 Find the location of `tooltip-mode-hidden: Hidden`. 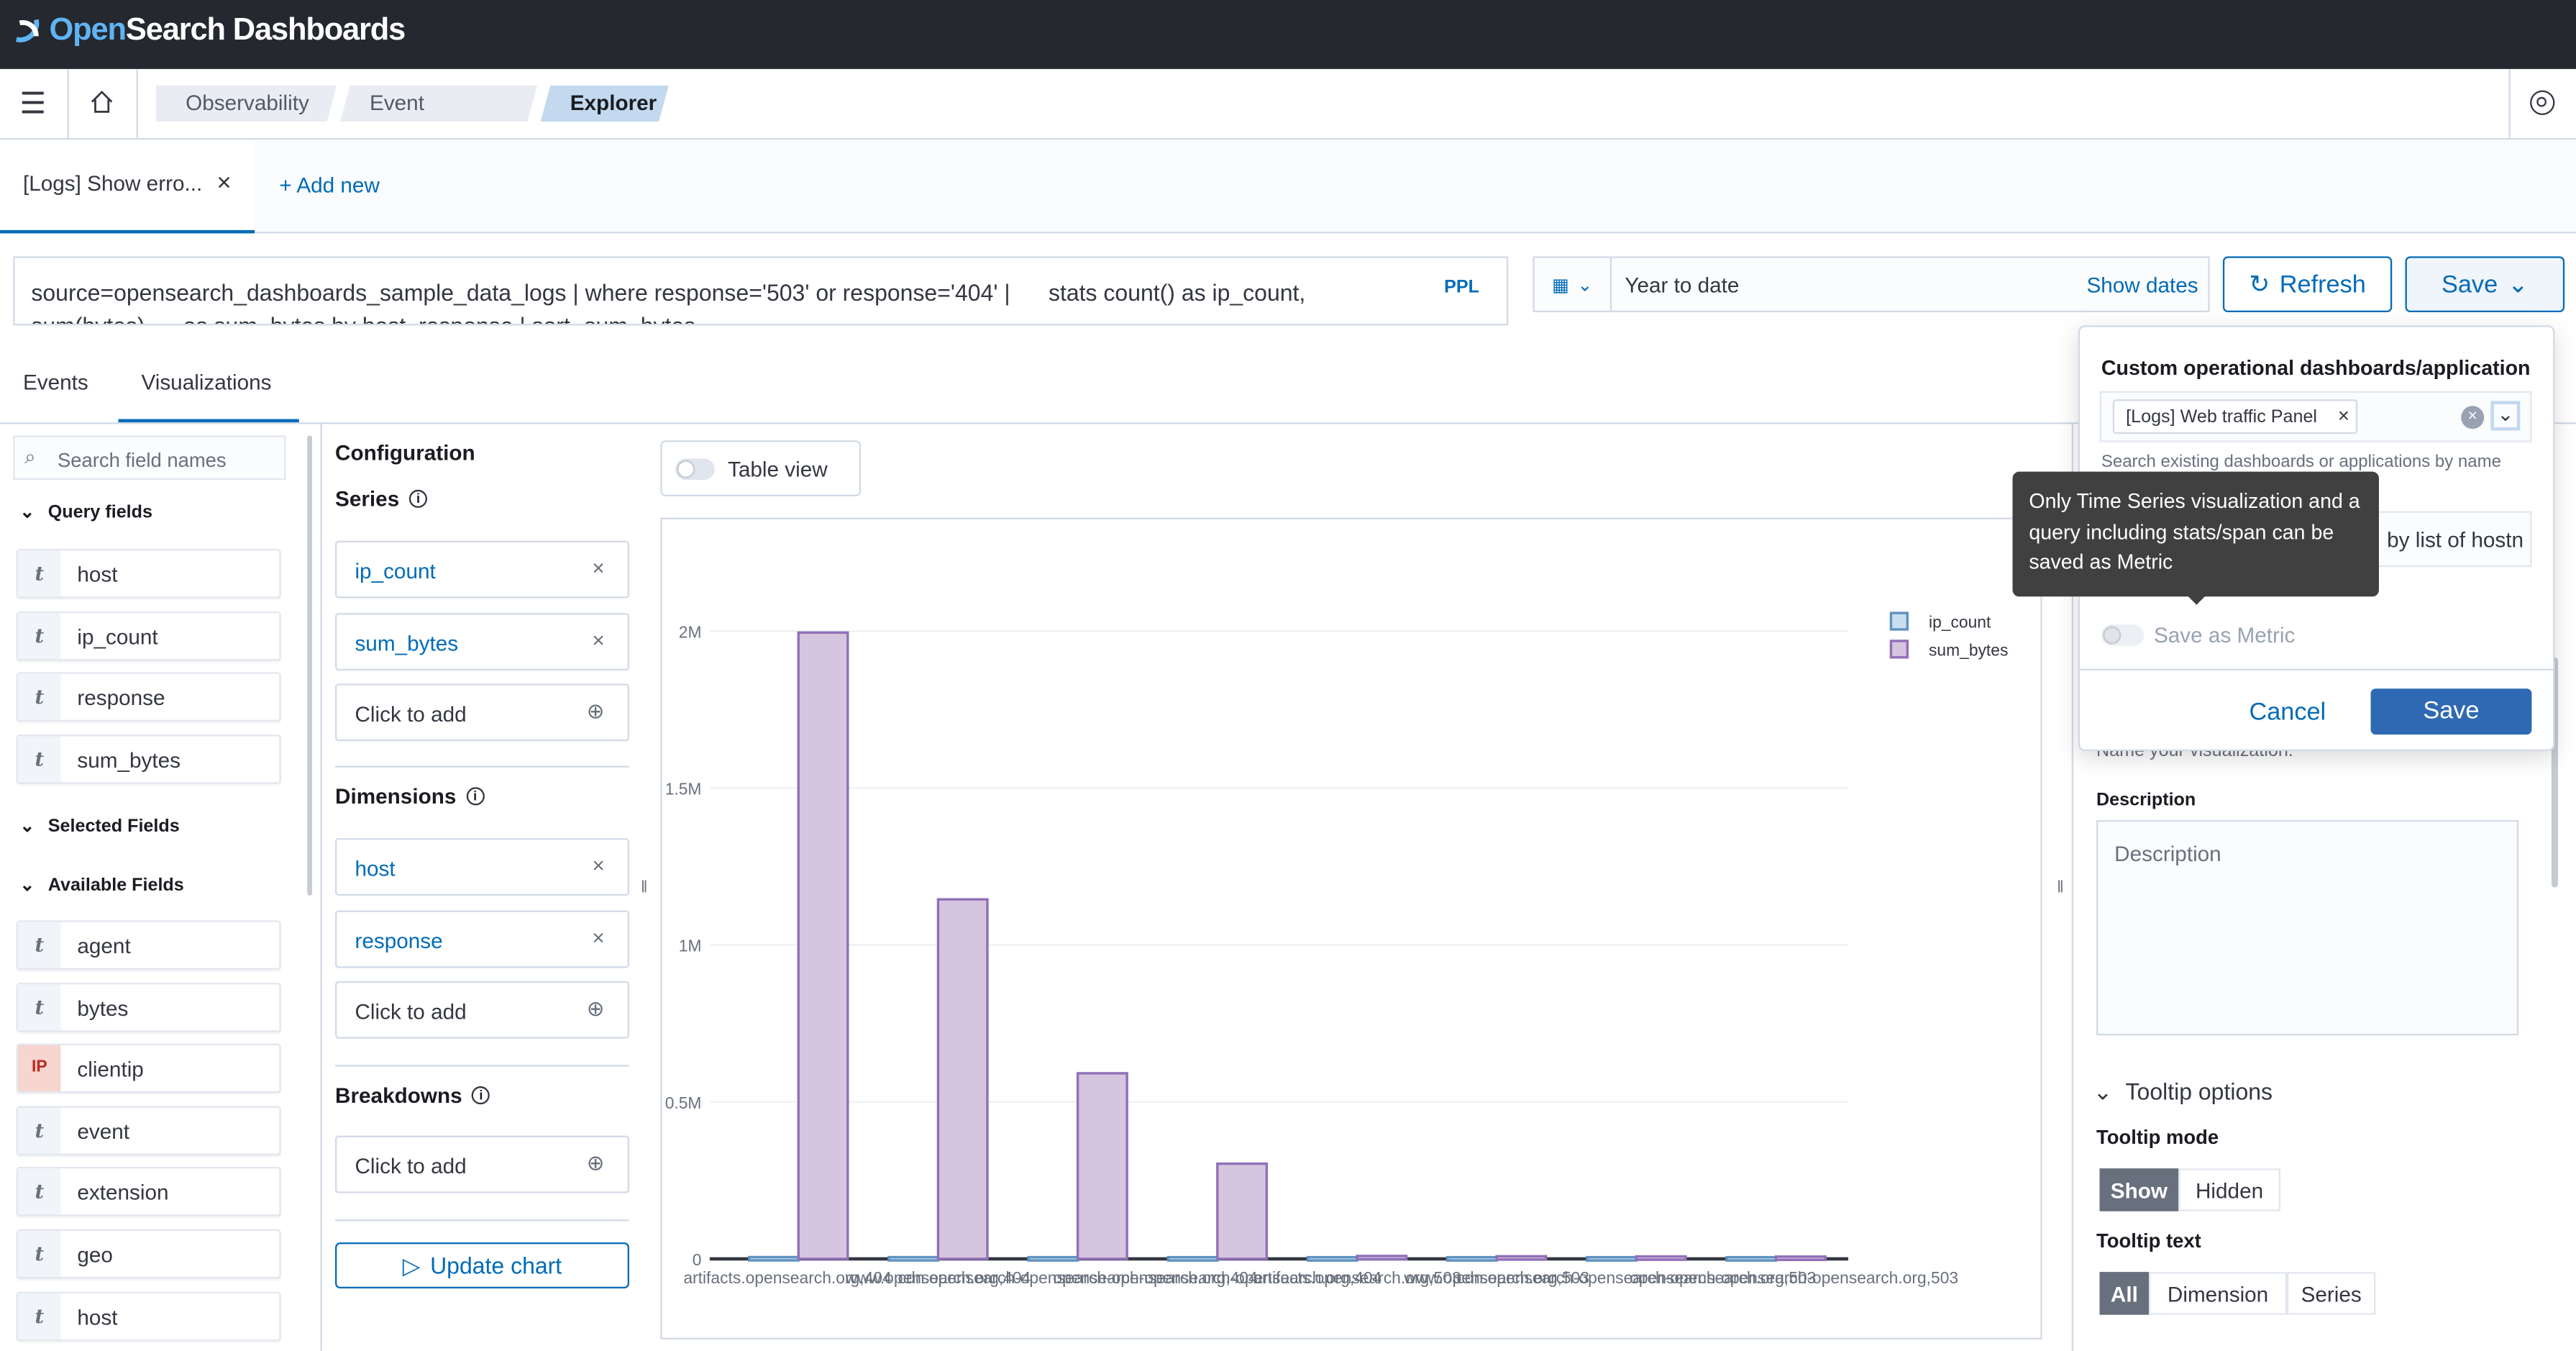

tooltip-mode-hidden: Hidden is located at coordinates (2229, 1189).